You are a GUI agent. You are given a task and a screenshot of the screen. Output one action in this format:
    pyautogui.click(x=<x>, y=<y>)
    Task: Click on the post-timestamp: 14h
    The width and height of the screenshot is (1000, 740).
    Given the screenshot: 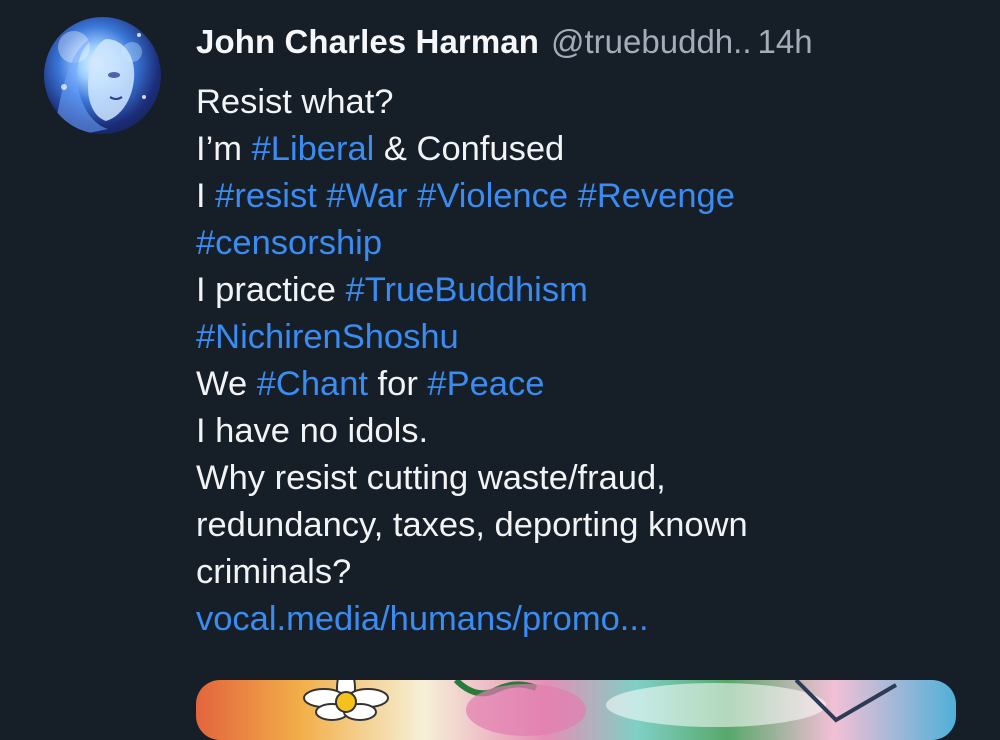 What is the action you would take?
    pyautogui.click(x=784, y=42)
    